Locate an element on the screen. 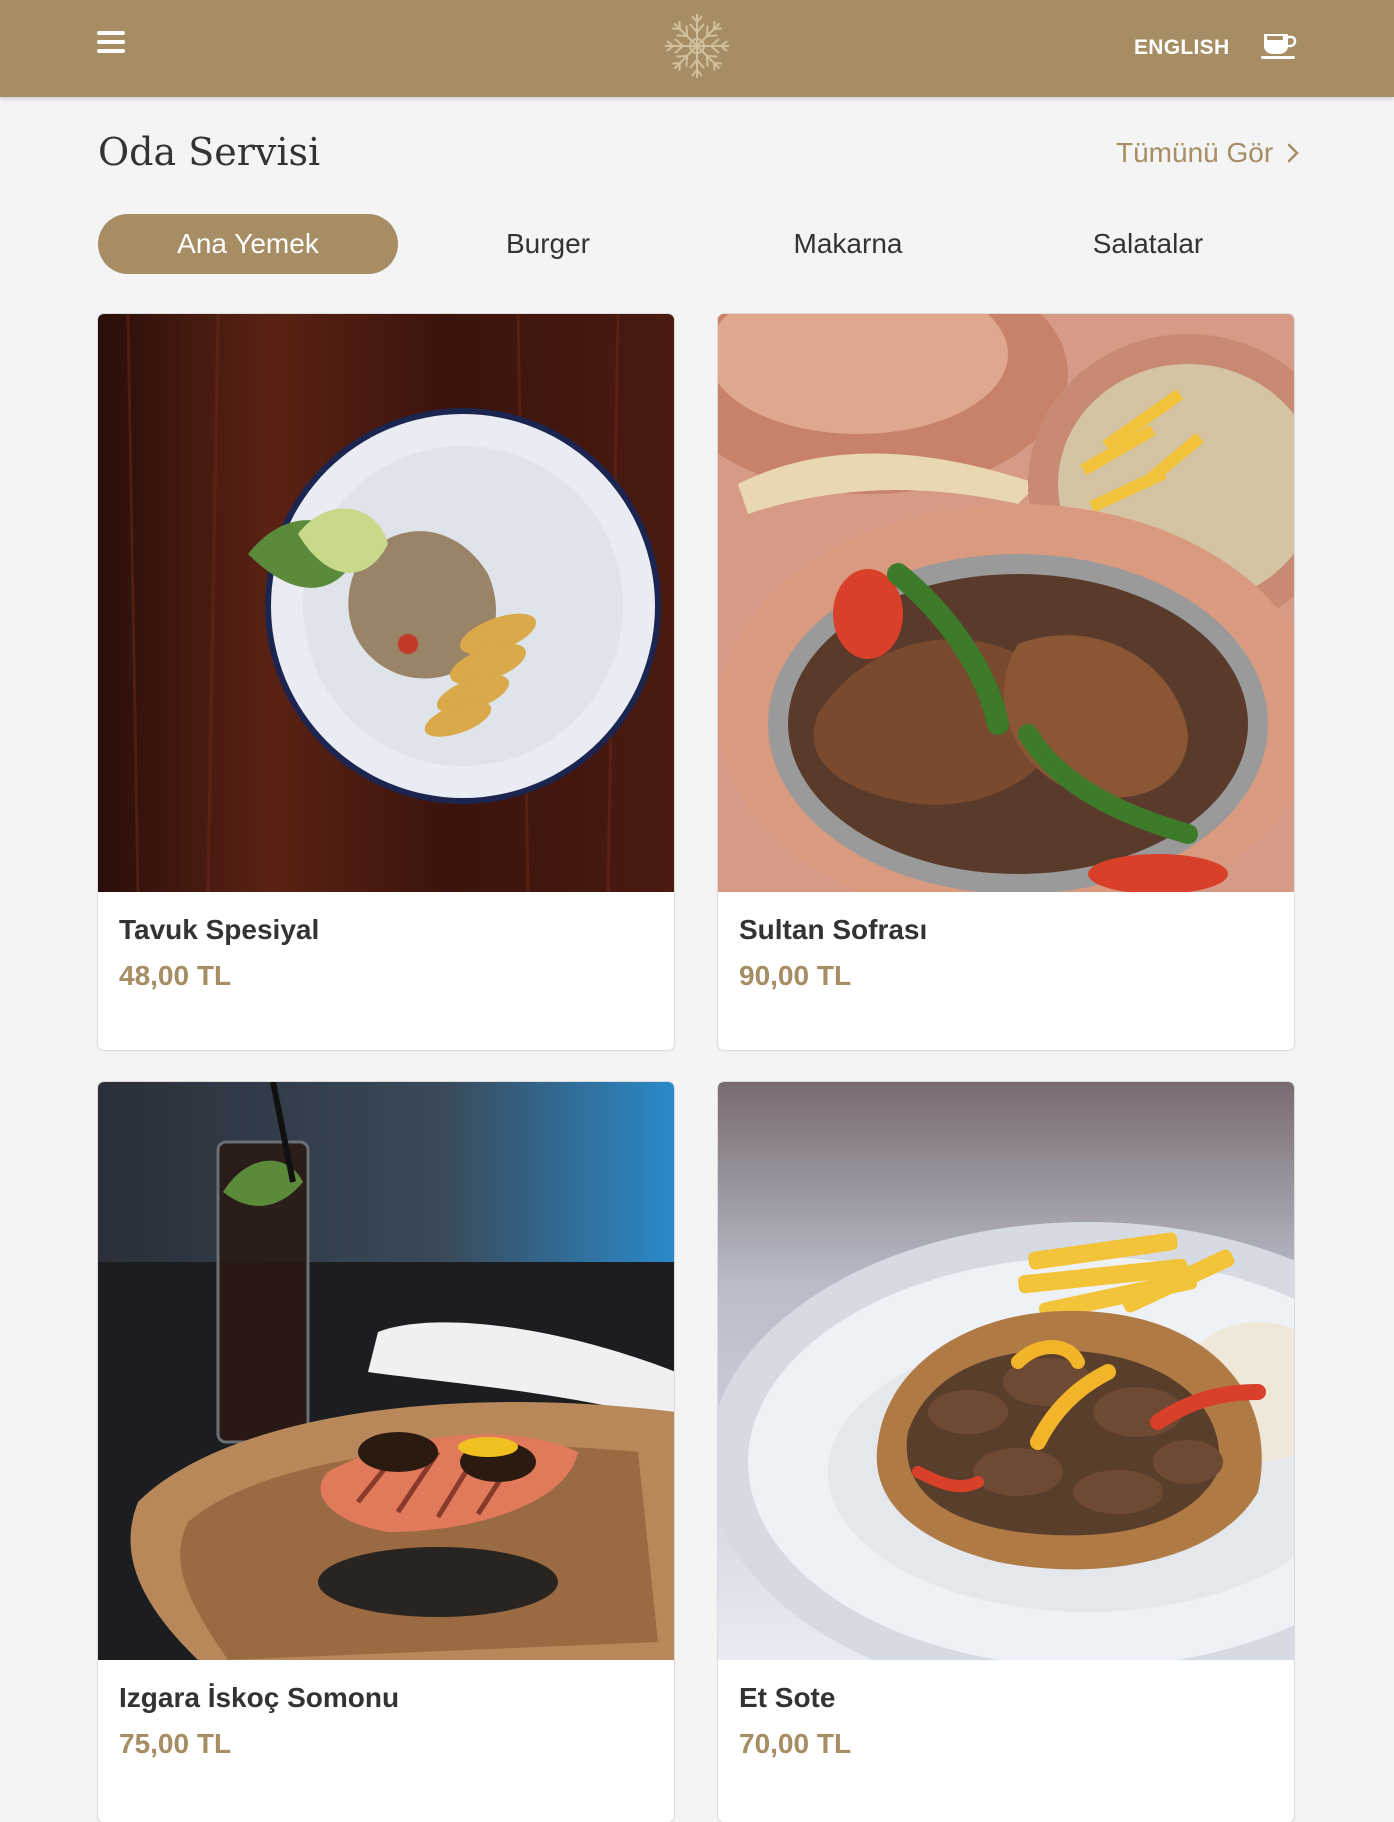 The height and width of the screenshot is (1822, 1394). tab-burger: Burger is located at coordinates (548, 244).